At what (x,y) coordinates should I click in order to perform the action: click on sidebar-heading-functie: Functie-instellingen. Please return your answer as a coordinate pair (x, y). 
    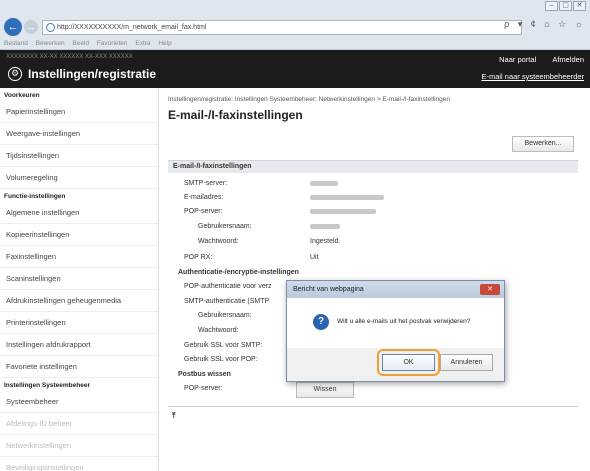
    Looking at the image, I should click on (35, 196).